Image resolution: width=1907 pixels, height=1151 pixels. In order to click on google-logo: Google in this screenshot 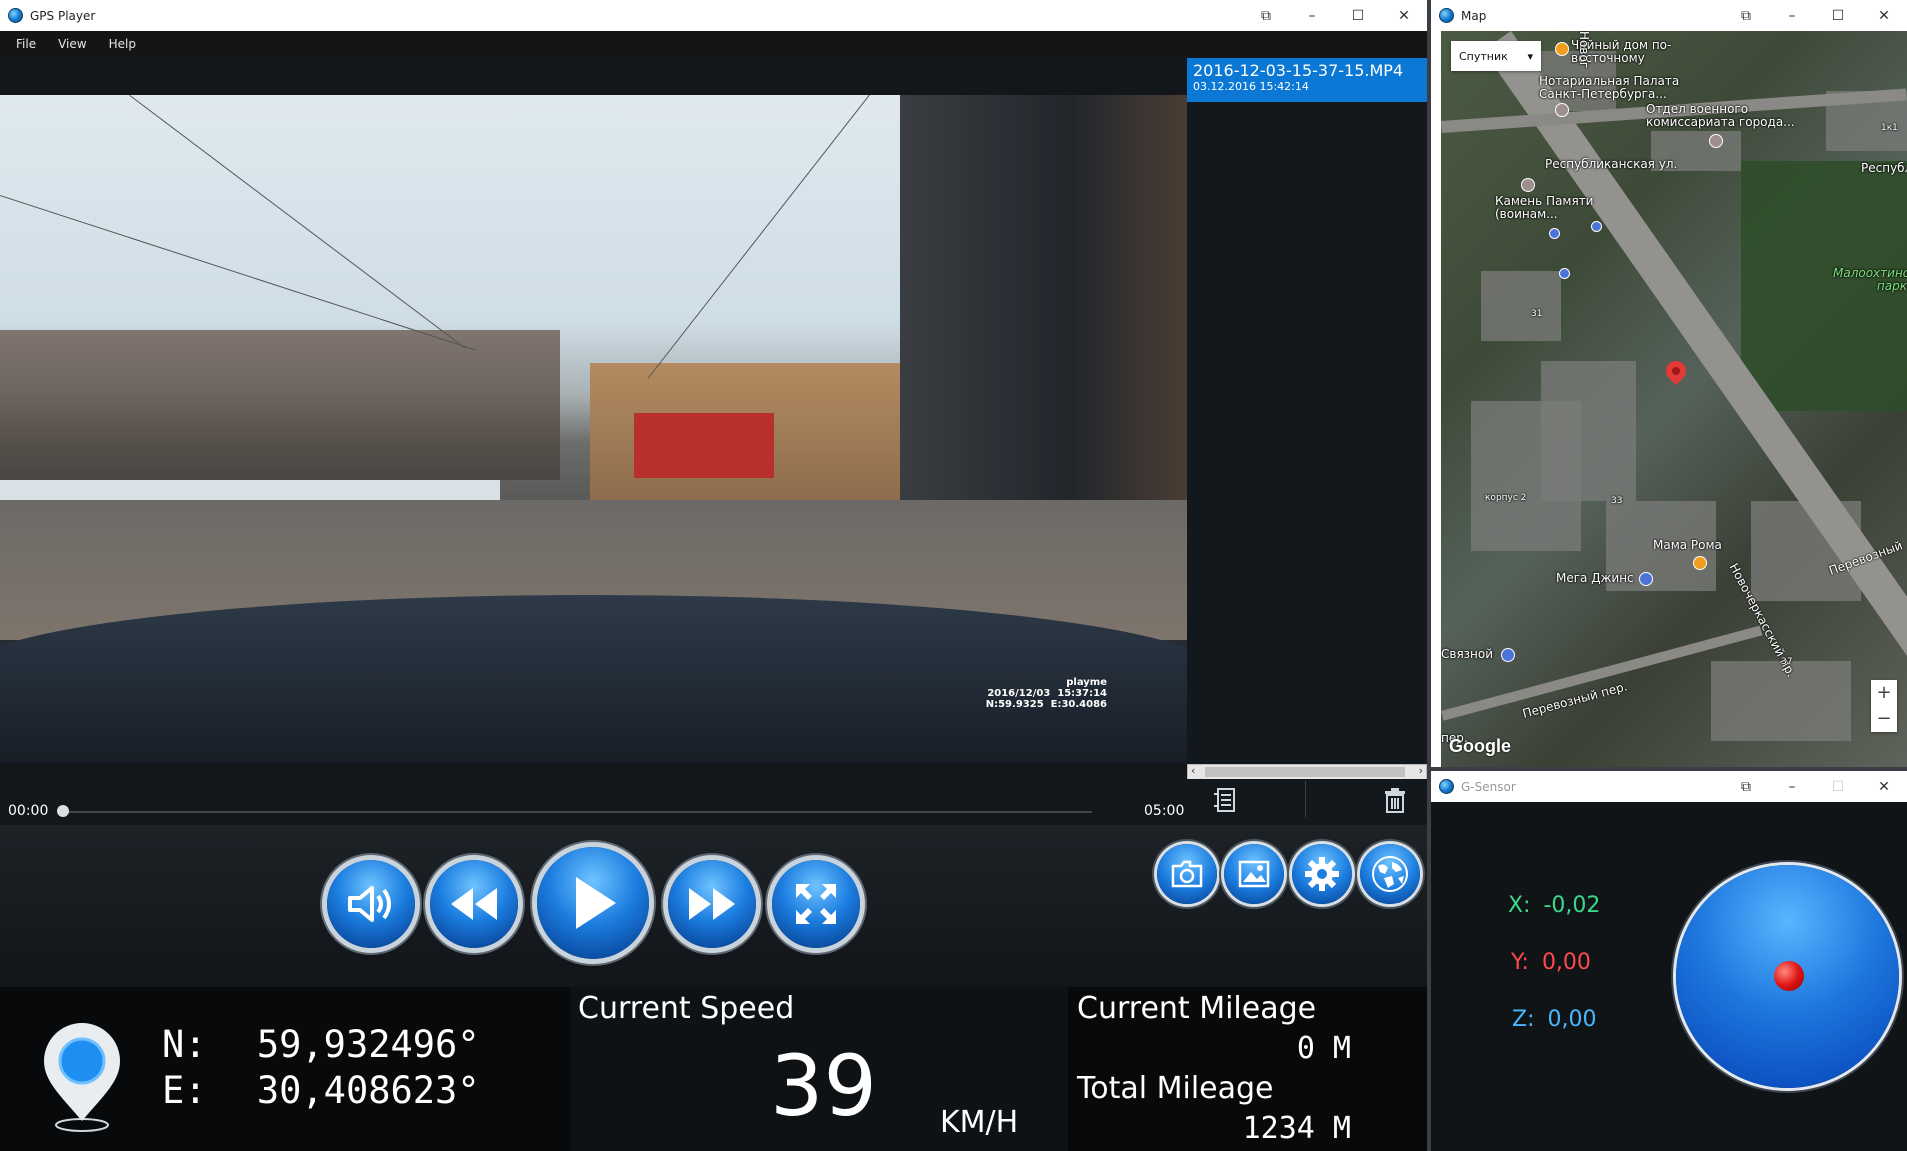, I will do `click(1480, 746)`.